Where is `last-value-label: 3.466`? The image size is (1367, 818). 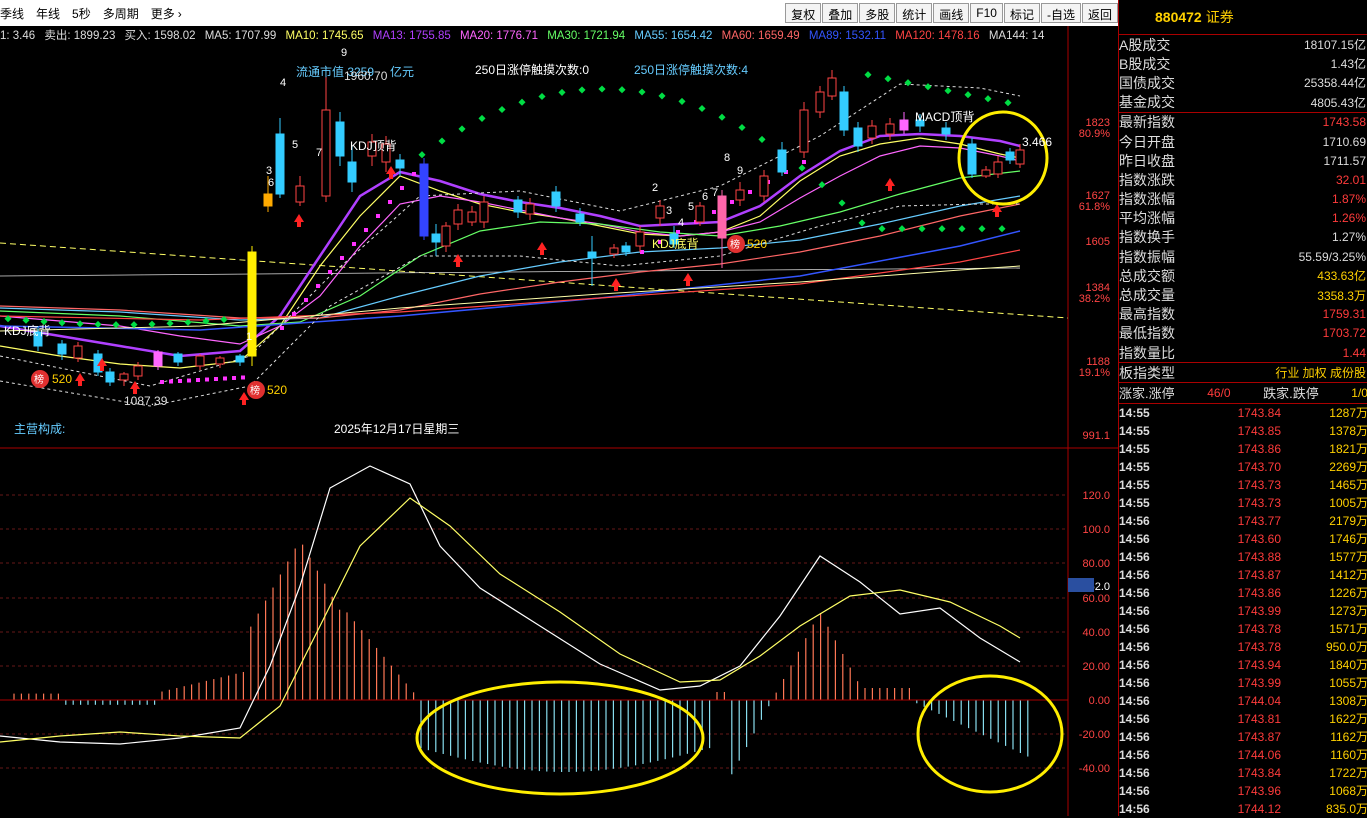
last-value-label: 3.466 is located at coordinates (1037, 142).